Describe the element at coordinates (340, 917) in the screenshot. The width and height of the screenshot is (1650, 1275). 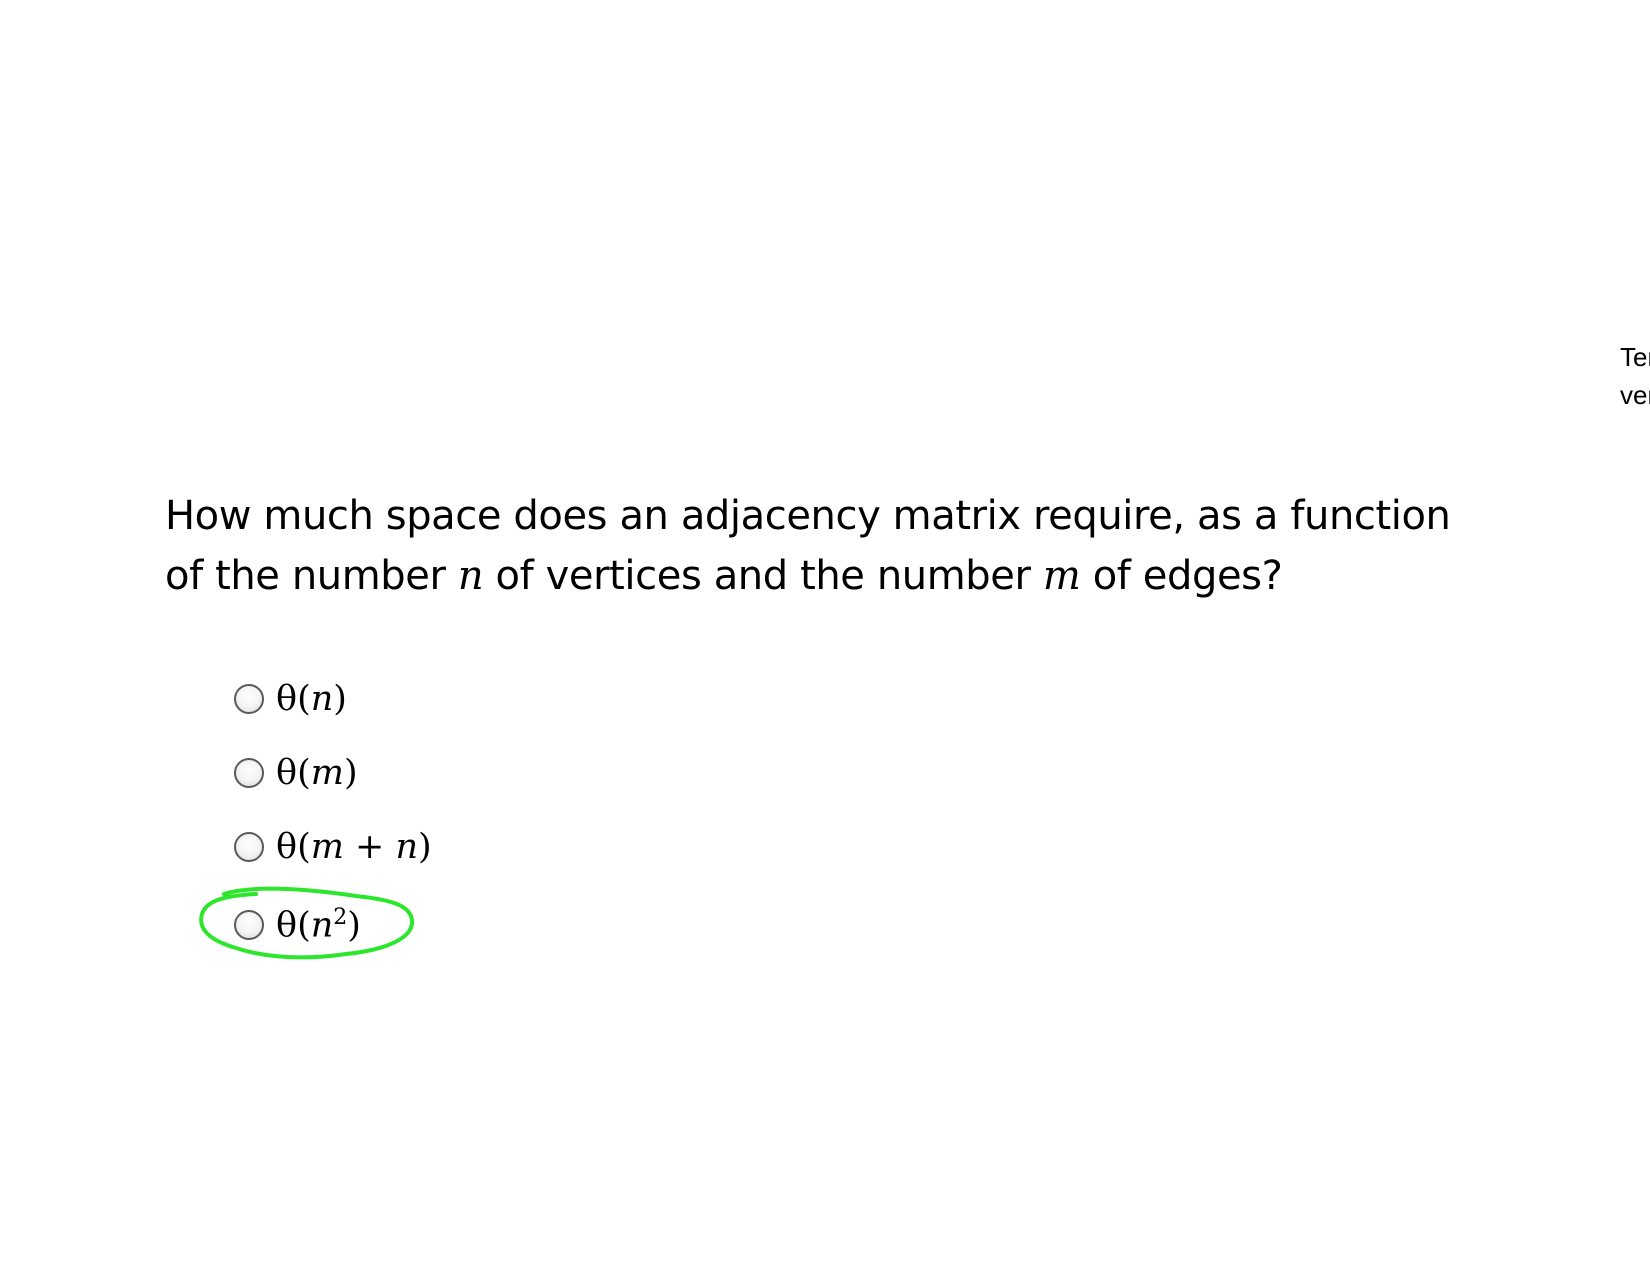
I see `option-exponent: 2` at that location.